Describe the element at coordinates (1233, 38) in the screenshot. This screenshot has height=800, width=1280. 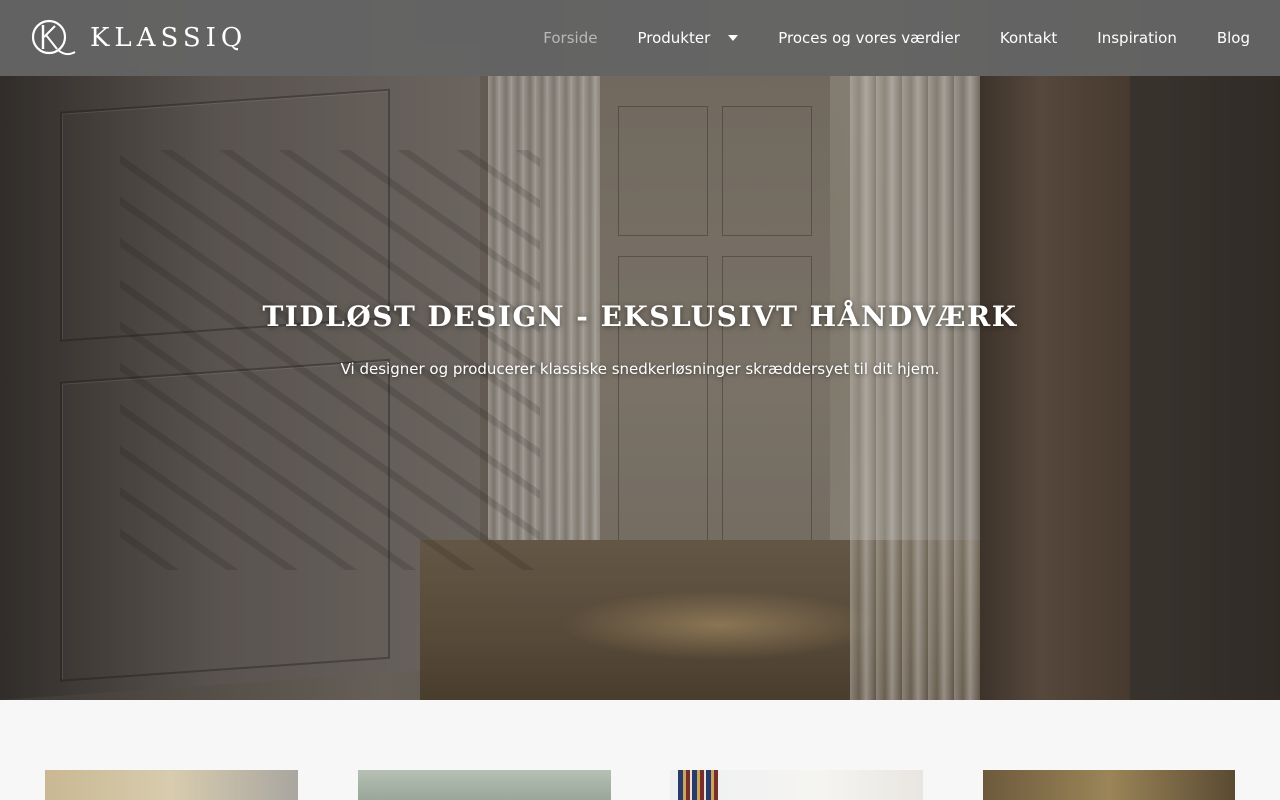
I see `nav-item-blog: Blog` at that location.